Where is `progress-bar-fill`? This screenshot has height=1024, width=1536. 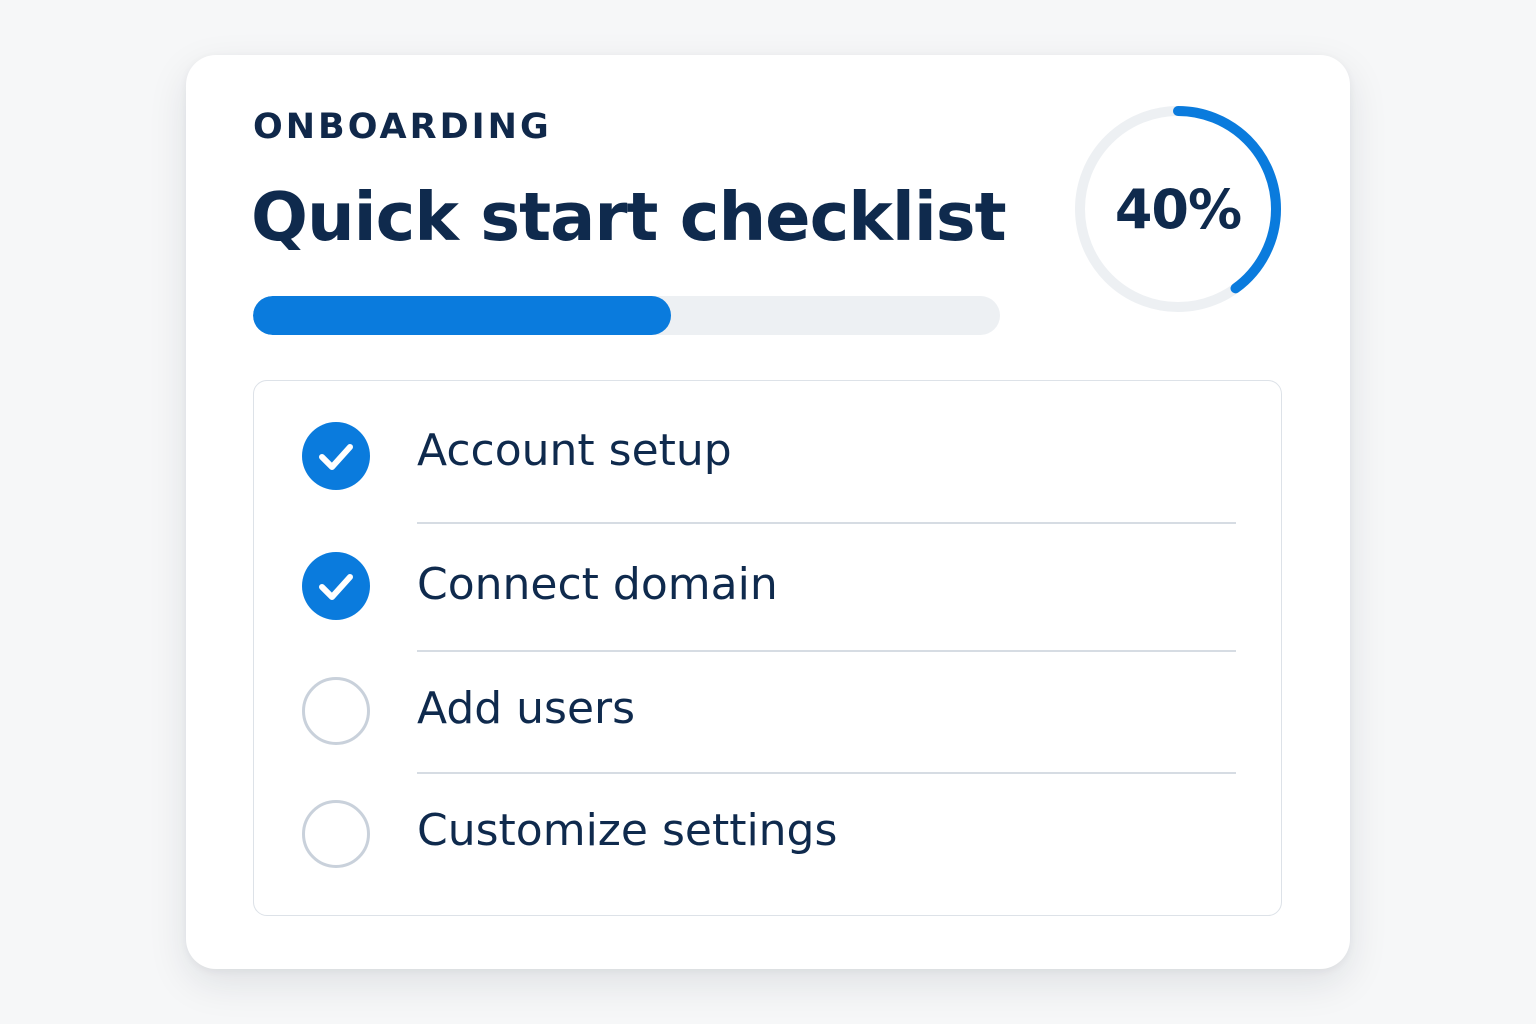 progress-bar-fill is located at coordinates (462, 315).